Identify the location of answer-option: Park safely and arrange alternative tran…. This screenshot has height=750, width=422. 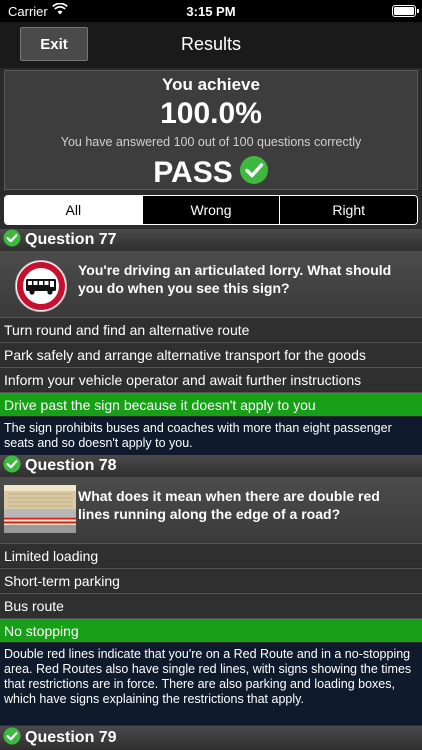
(211, 354).